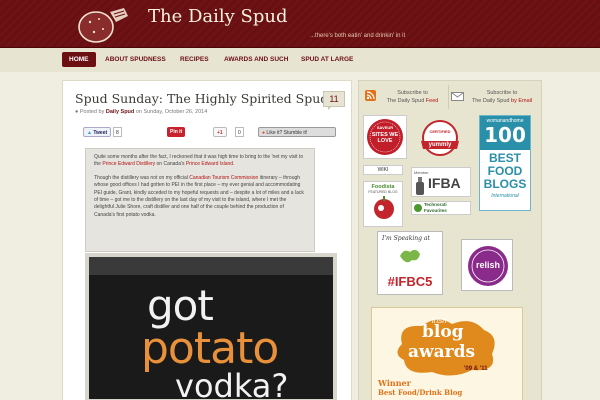 This screenshot has height=400, width=600. Describe the element at coordinates (443, 332) in the screenshot. I see `blog-awards-line1: blog` at that location.